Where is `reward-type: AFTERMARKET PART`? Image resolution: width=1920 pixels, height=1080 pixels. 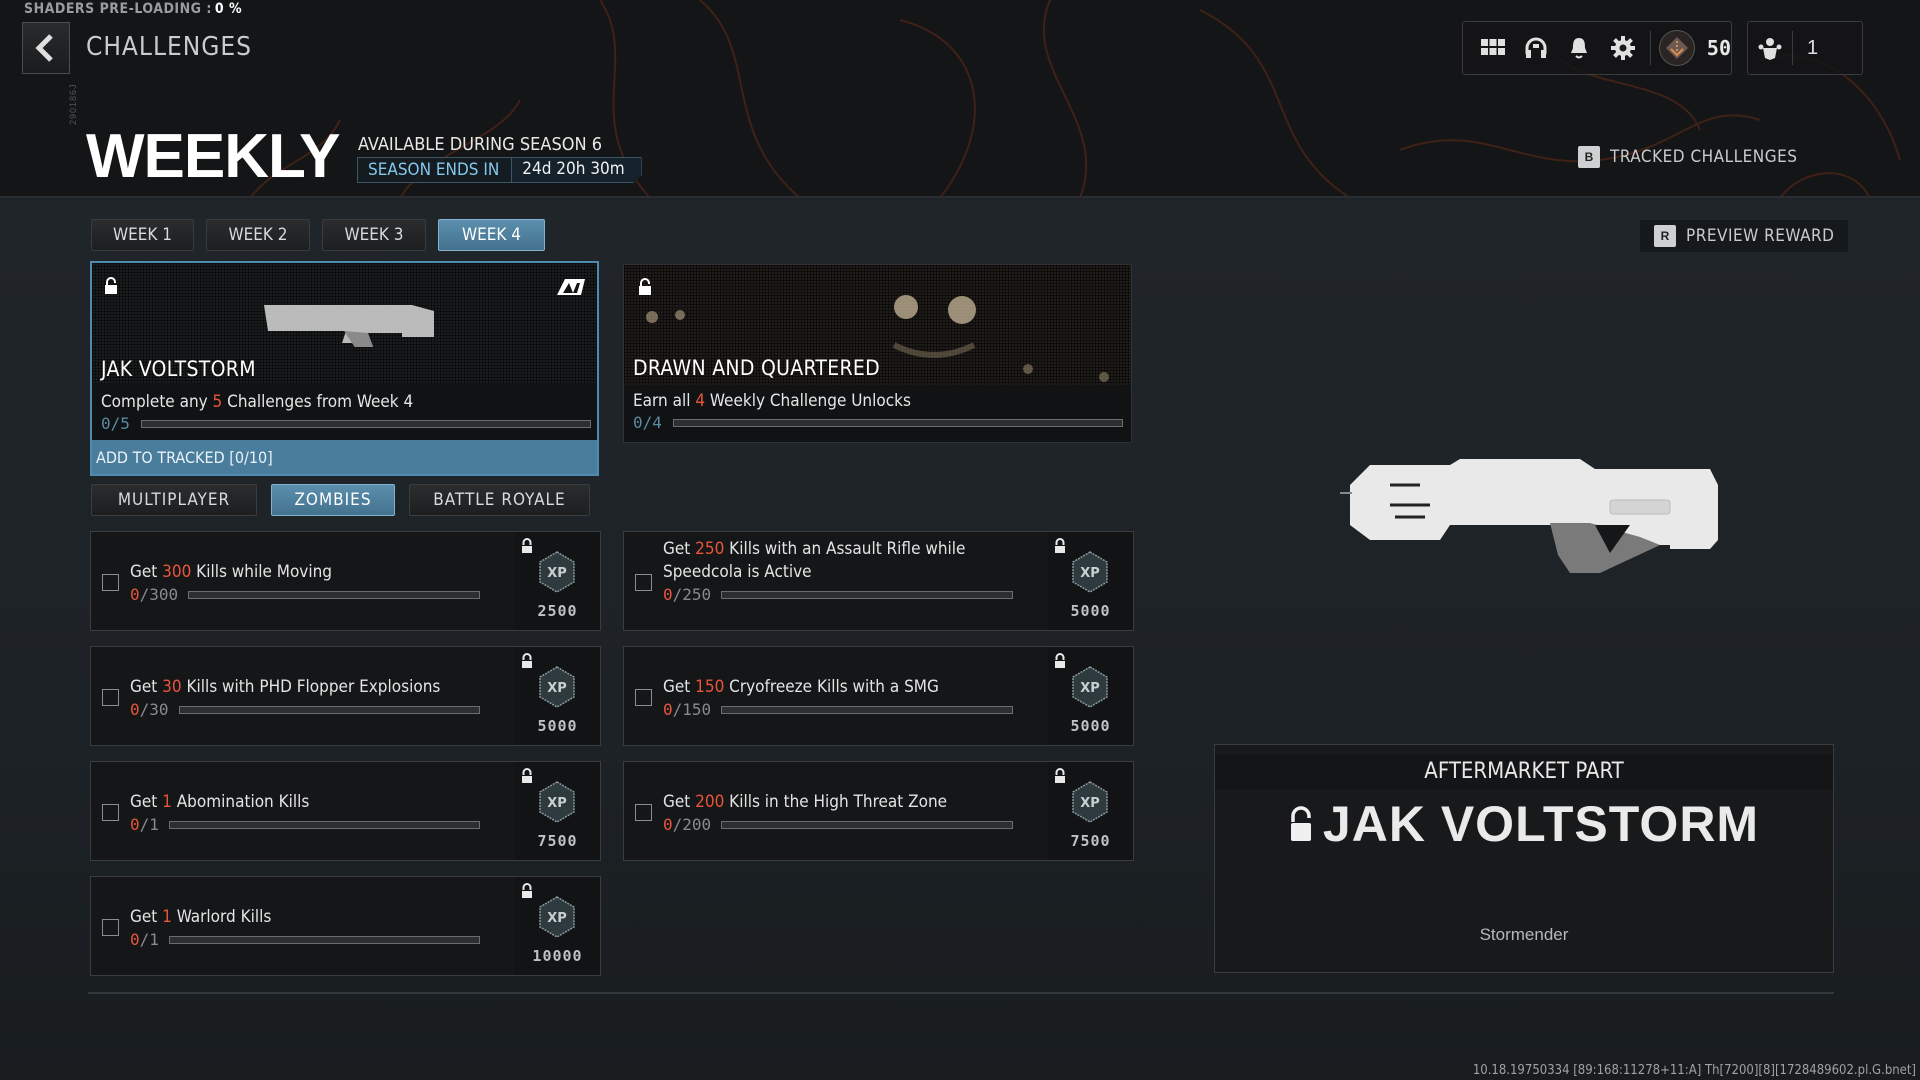
reward-type: AFTERMARKET PART is located at coordinates (1524, 772).